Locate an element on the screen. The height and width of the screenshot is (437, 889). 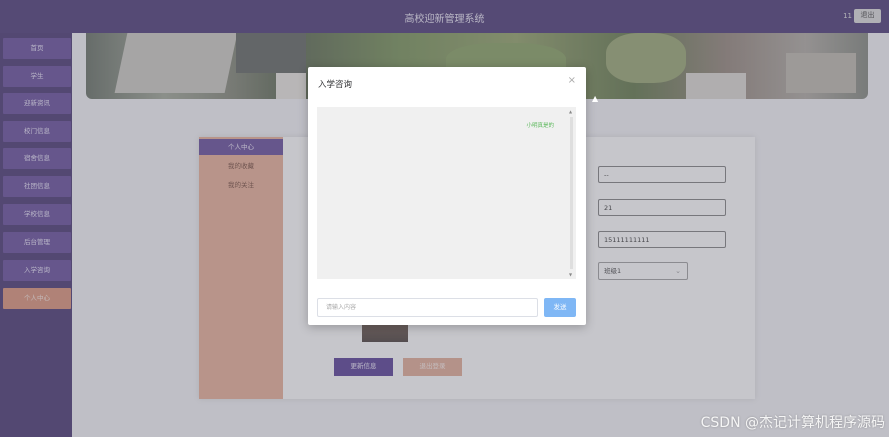
chat-scrollbar: ▲ ▼ is located at coordinates (571, 193).